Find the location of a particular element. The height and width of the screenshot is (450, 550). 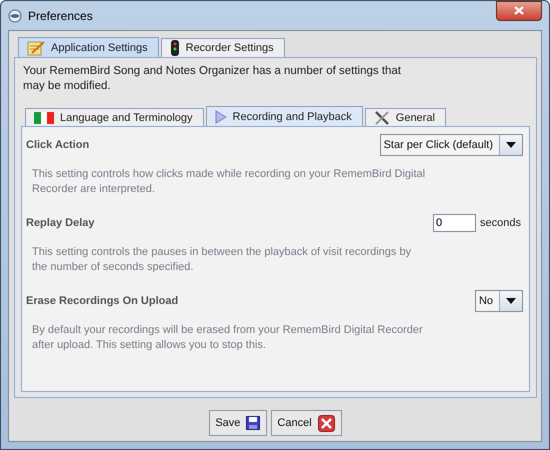

cancel-icon is located at coordinates (326, 423).